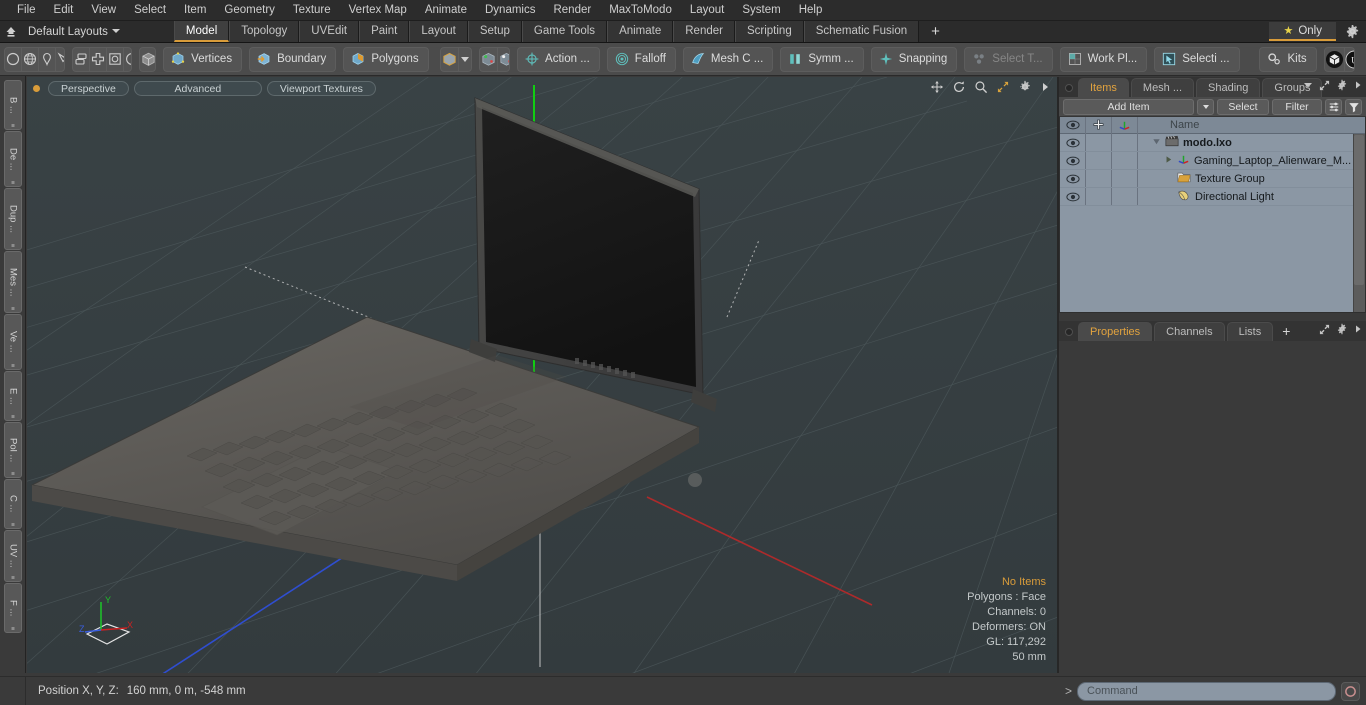  What do you see at coordinates (1205, 106) in the screenshot?
I see `add-item-dropdown-icon` at bounding box center [1205, 106].